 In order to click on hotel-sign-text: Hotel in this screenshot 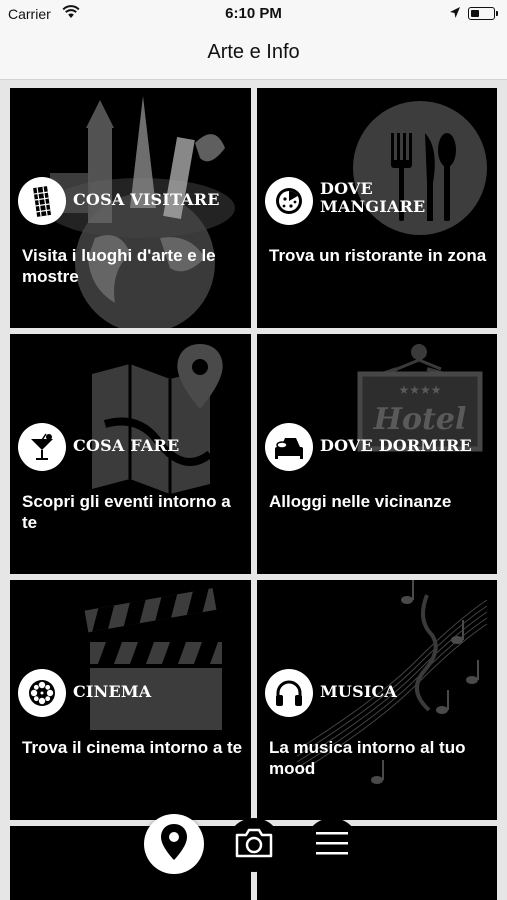, I will do `click(420, 419)`.